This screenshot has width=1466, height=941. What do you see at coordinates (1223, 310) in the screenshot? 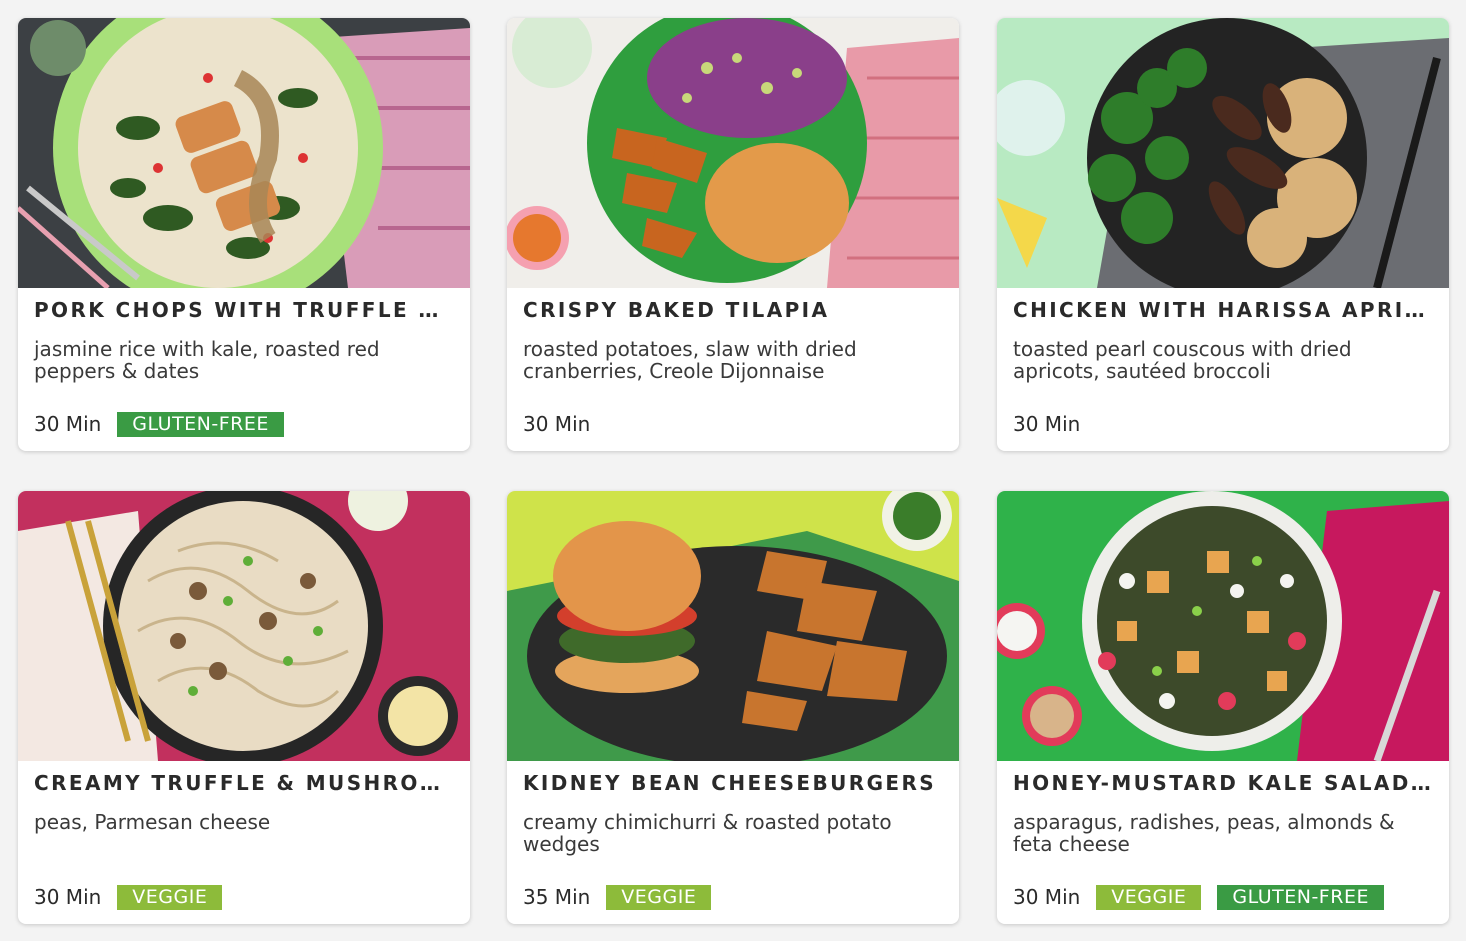
I see `recipe-title: CHICKEN WITH HARISSA APRICOT SAUCE` at bounding box center [1223, 310].